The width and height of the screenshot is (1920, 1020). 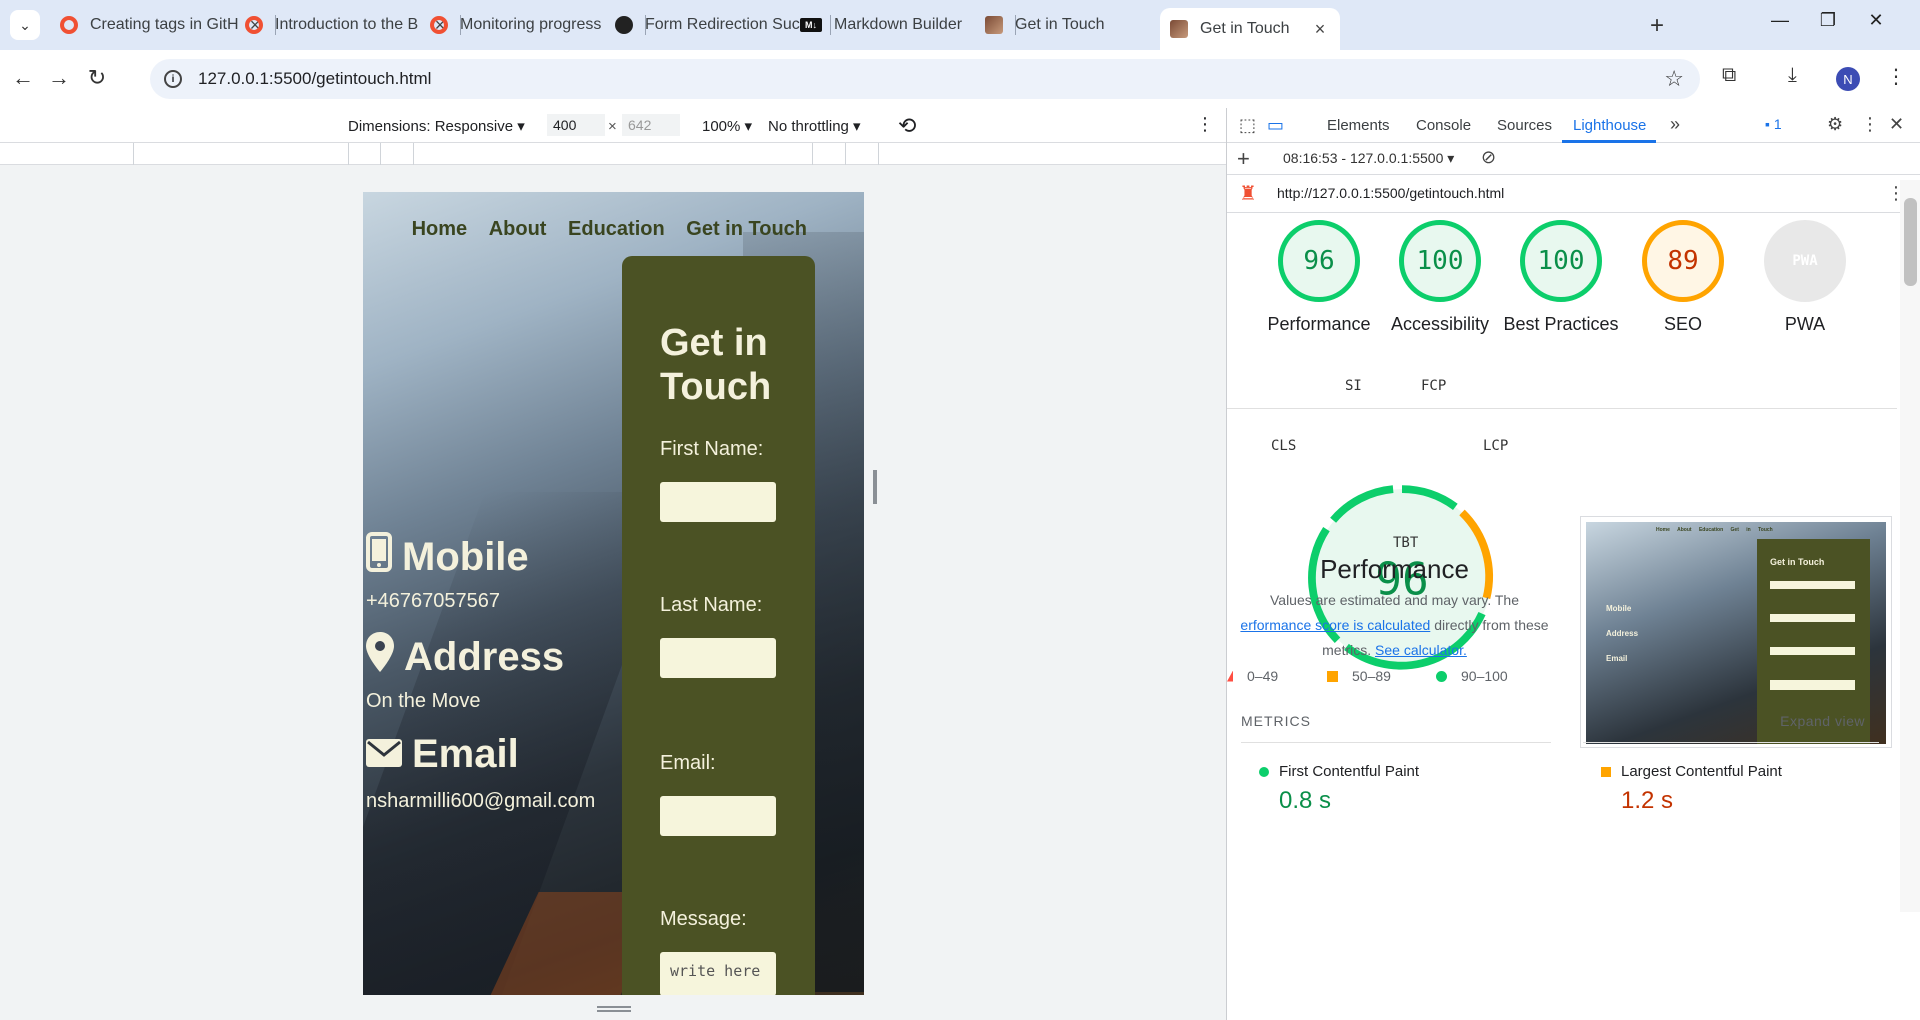 I want to click on last-name-input, so click(x=718, y=658).